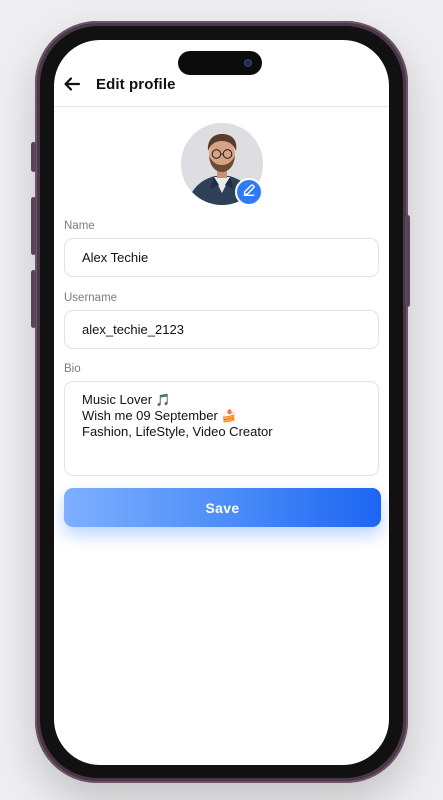 The height and width of the screenshot is (800, 443). I want to click on username-label: Username, so click(91, 298).